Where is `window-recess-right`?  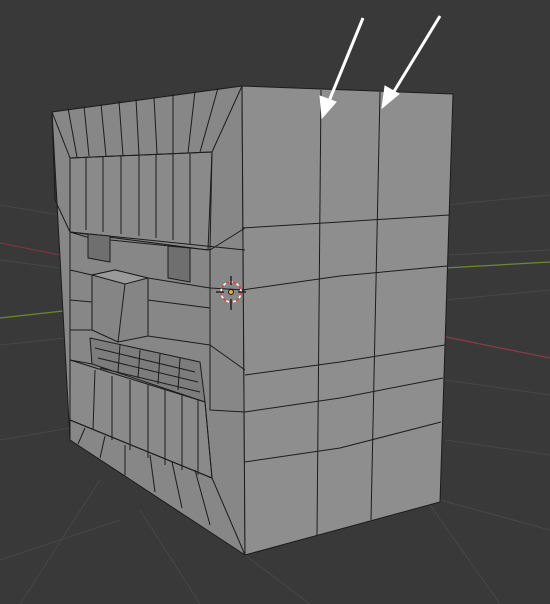 window-recess-right is located at coordinates (179, 264).